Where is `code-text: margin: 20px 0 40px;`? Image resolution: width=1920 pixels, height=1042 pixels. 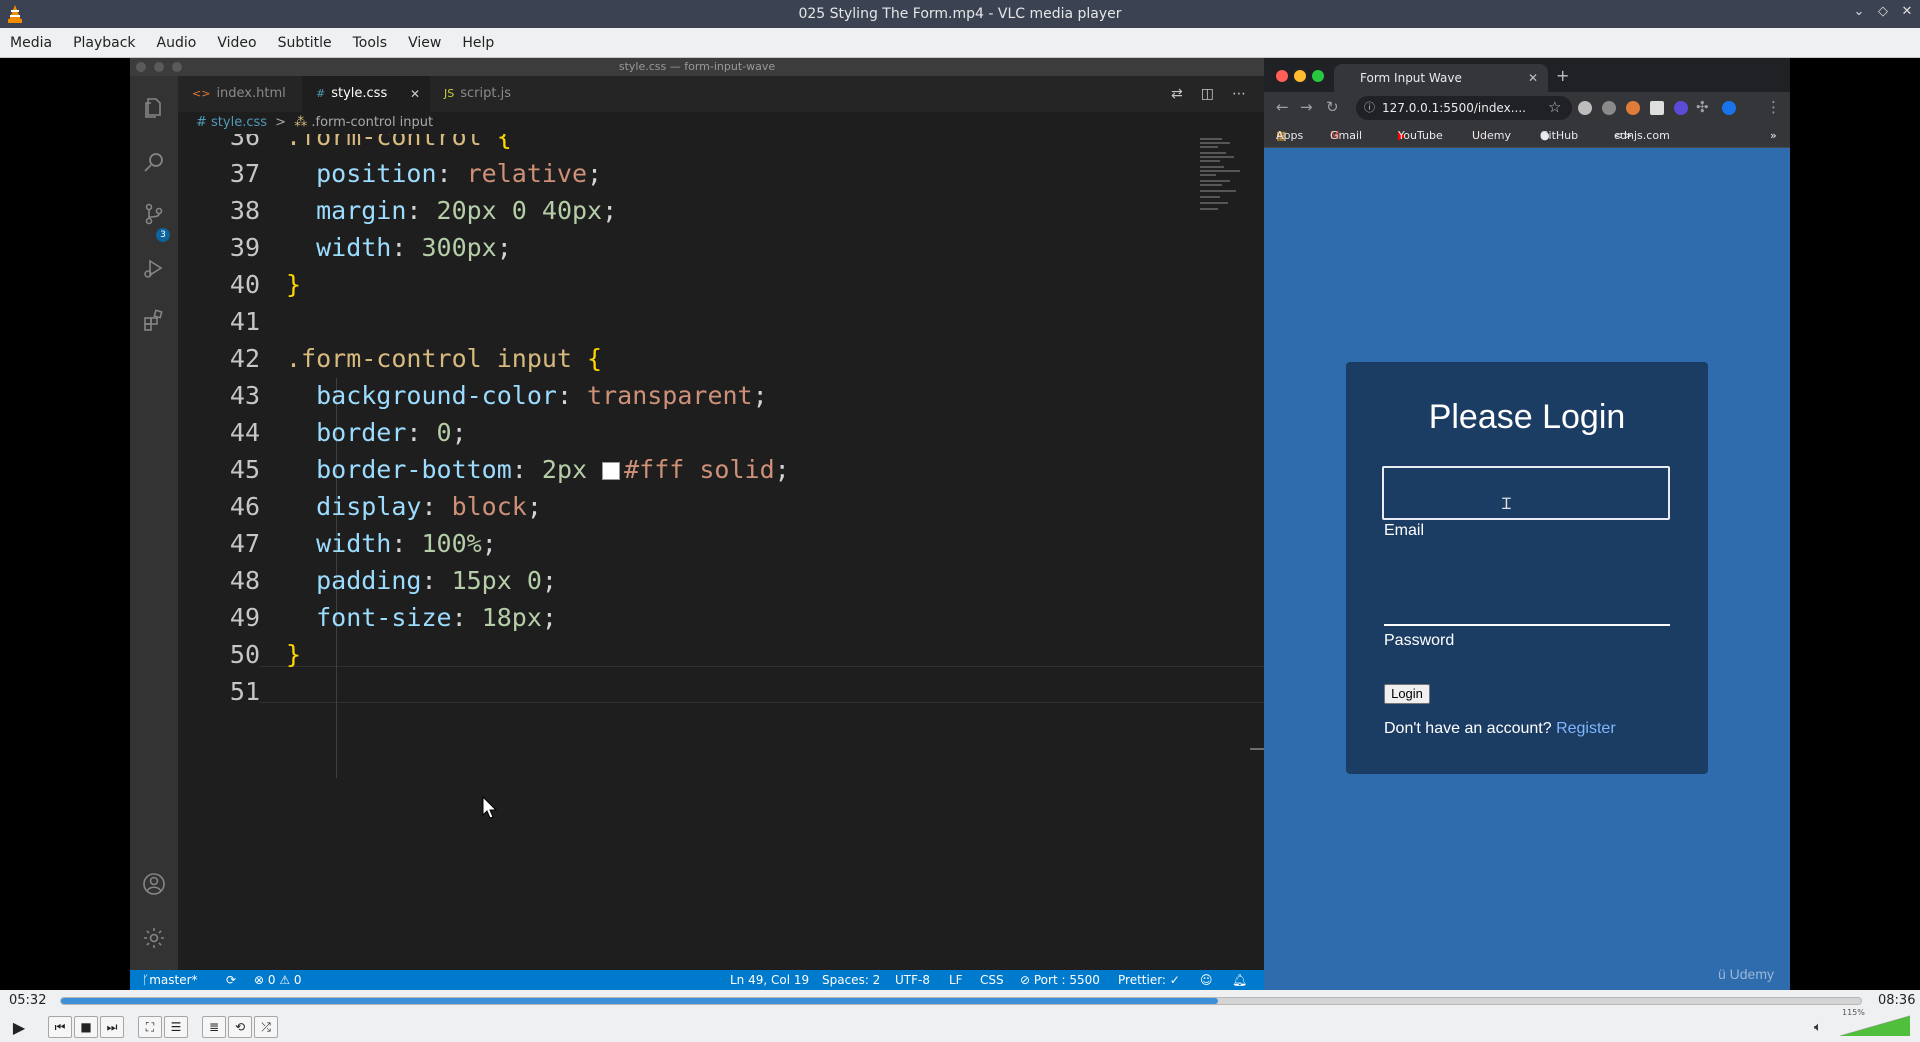 code-text: margin: 20px 0 40px; is located at coordinates (451, 210).